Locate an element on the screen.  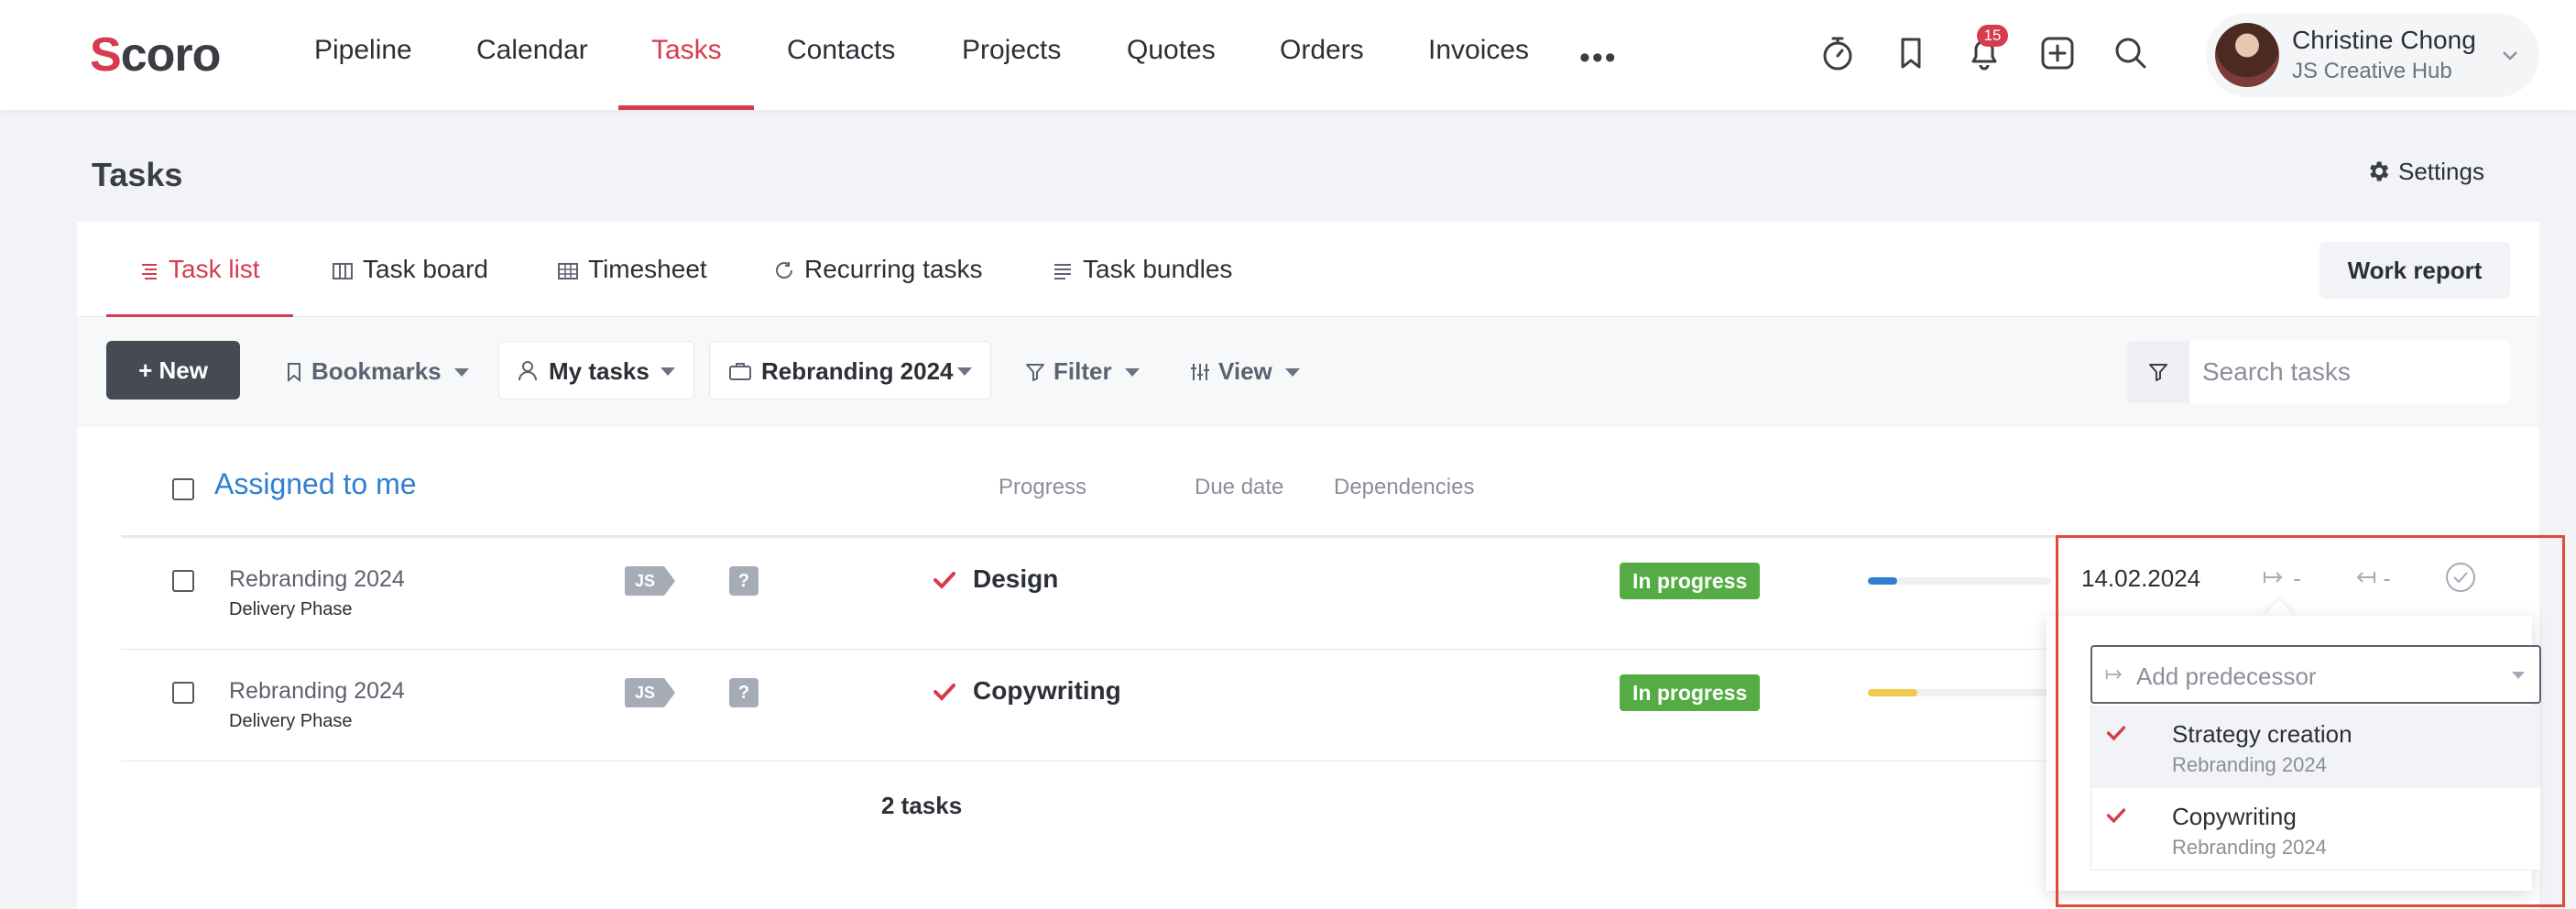
successor-dependency: - is located at coordinates (2371, 579).